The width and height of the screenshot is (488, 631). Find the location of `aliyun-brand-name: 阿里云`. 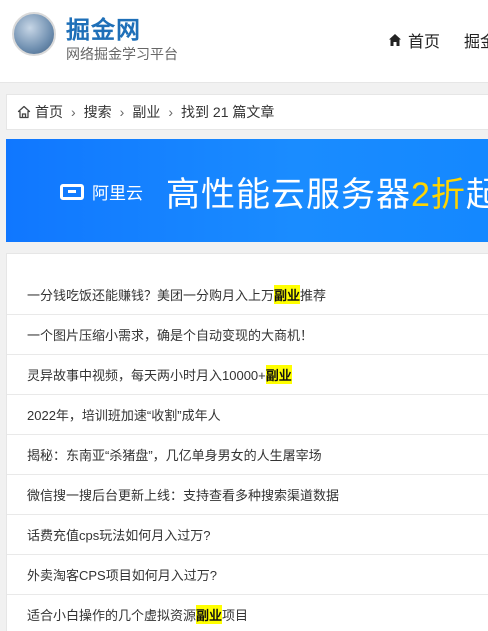

aliyun-brand-name: 阿里云 is located at coordinates (117, 193).